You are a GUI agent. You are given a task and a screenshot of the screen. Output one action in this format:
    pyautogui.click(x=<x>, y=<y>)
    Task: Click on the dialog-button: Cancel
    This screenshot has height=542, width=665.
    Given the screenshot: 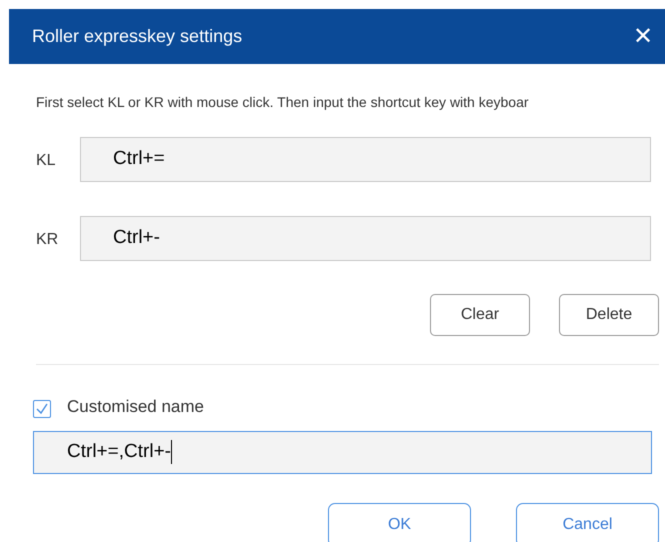 What is the action you would take?
    pyautogui.click(x=587, y=522)
    